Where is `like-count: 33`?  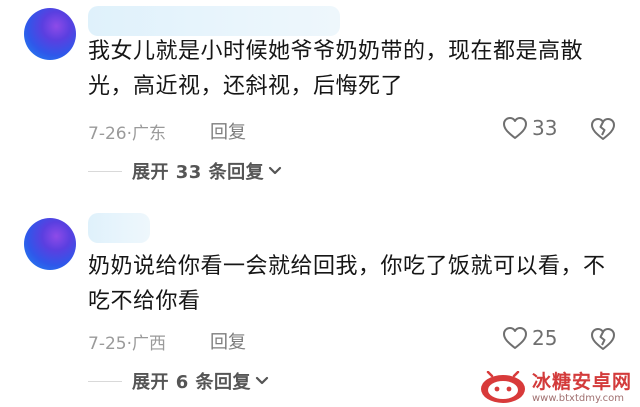 like-count: 33 is located at coordinates (545, 128).